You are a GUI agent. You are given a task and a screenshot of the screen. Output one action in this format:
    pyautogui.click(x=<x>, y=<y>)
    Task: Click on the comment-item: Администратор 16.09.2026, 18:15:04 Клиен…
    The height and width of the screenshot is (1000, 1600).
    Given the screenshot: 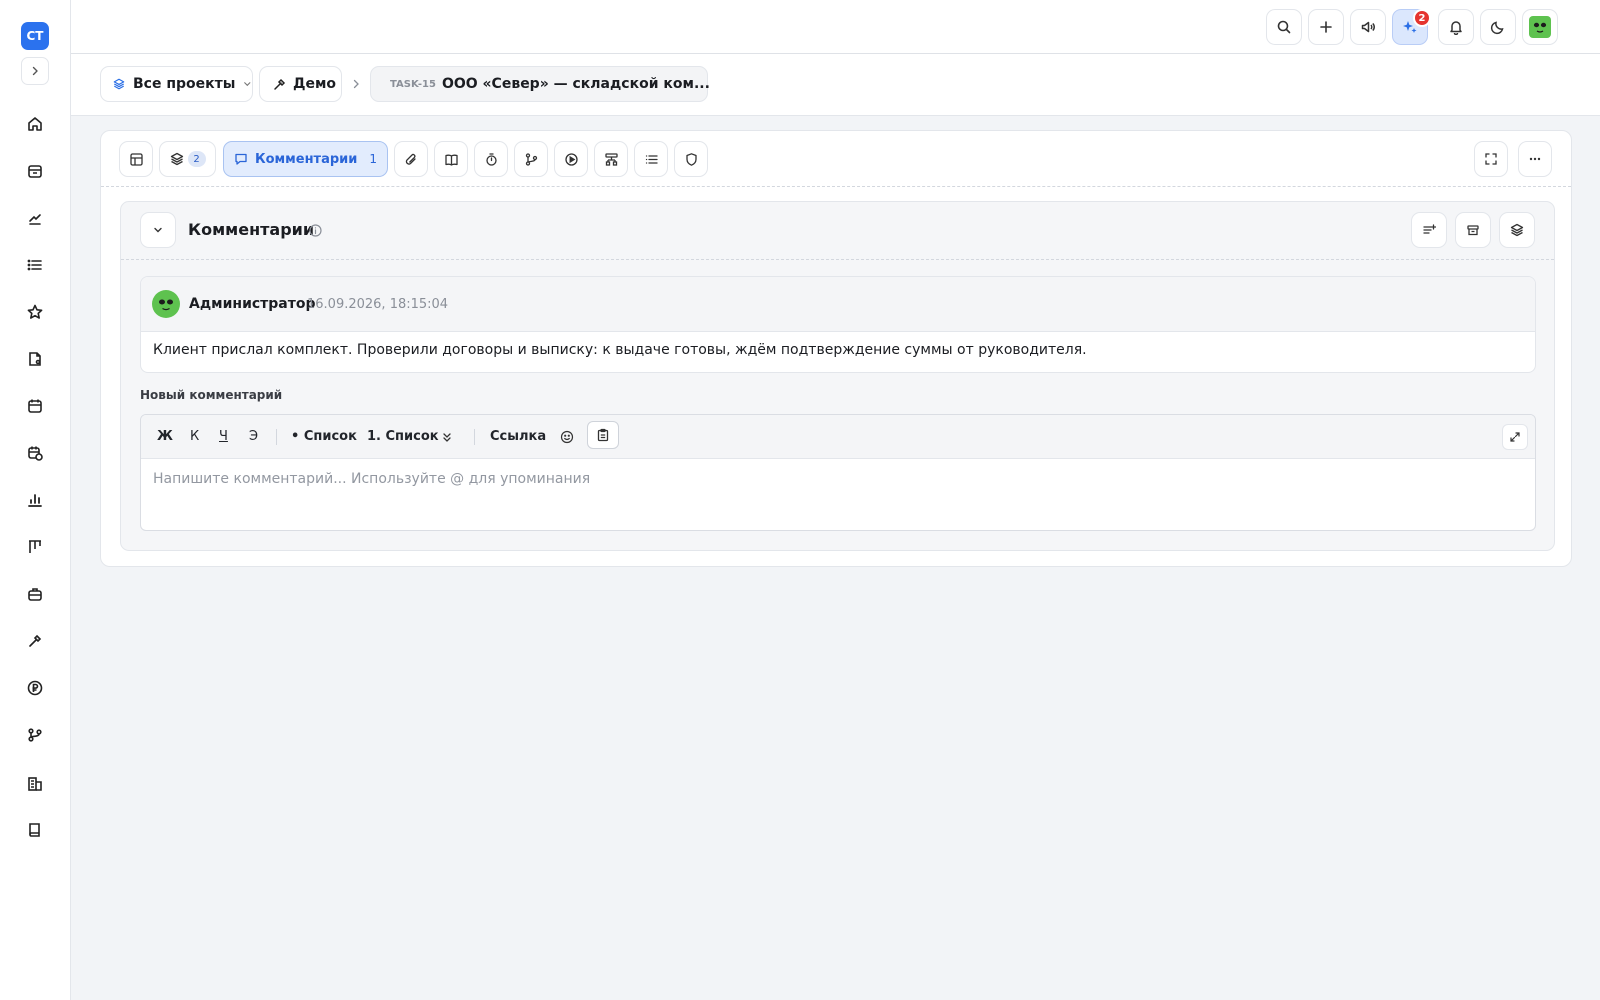 What is the action you would take?
    pyautogui.click(x=838, y=324)
    